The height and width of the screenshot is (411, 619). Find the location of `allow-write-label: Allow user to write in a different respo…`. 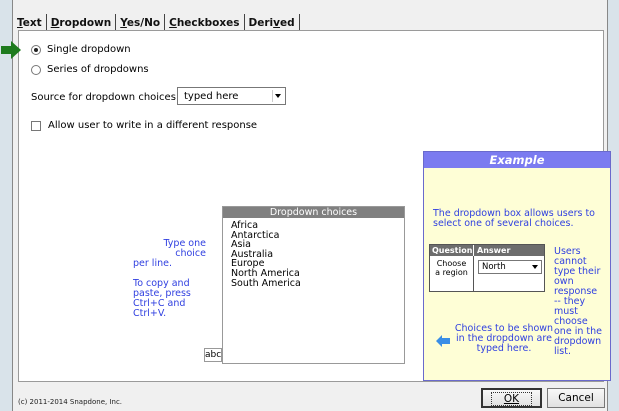

allow-write-label: Allow user to write in a different respo… is located at coordinates (153, 125).